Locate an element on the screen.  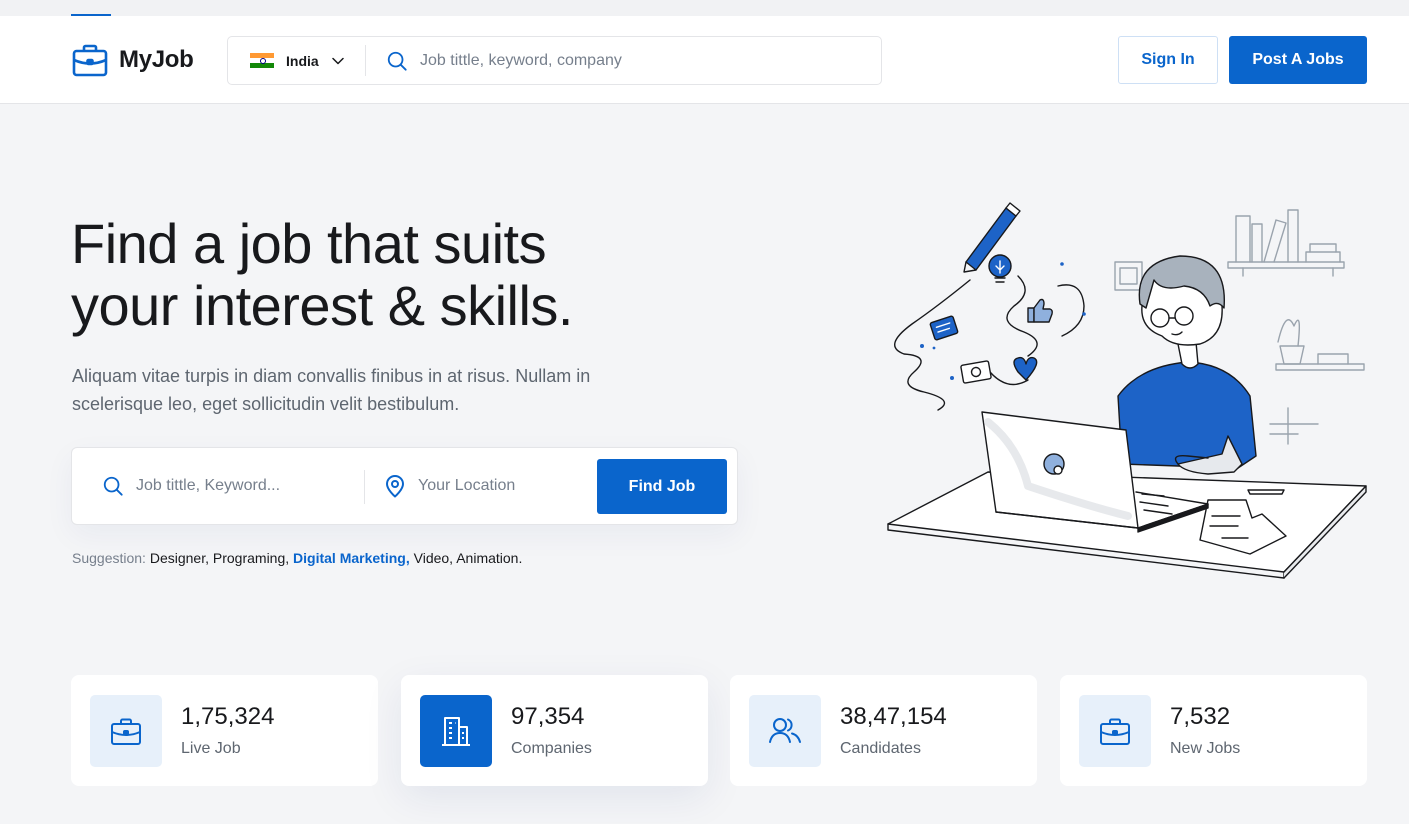
stat-card-candidates: 38,47,154 Candidates is located at coordinates (883, 730).